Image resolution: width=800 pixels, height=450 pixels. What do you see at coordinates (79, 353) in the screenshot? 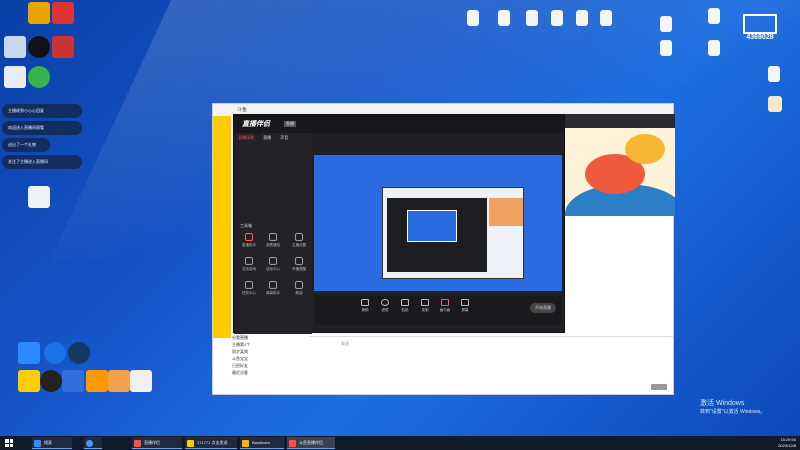
I see `desktop-icon-steam` at bounding box center [79, 353].